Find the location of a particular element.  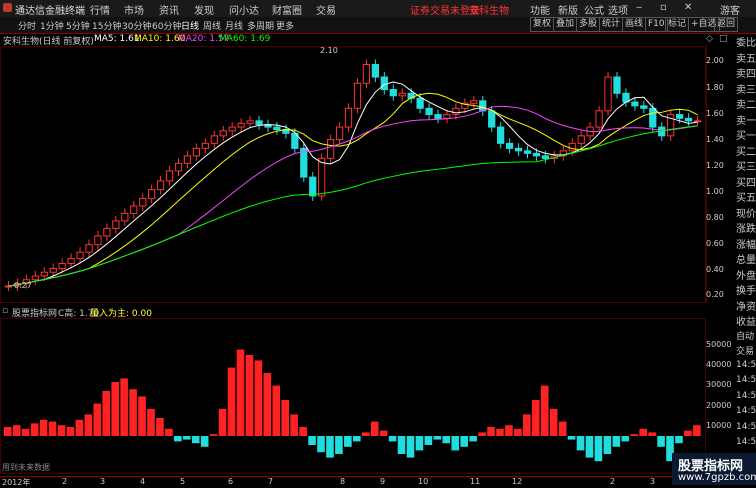

menu-item-discover: 发现 is located at coordinates (204, 9).